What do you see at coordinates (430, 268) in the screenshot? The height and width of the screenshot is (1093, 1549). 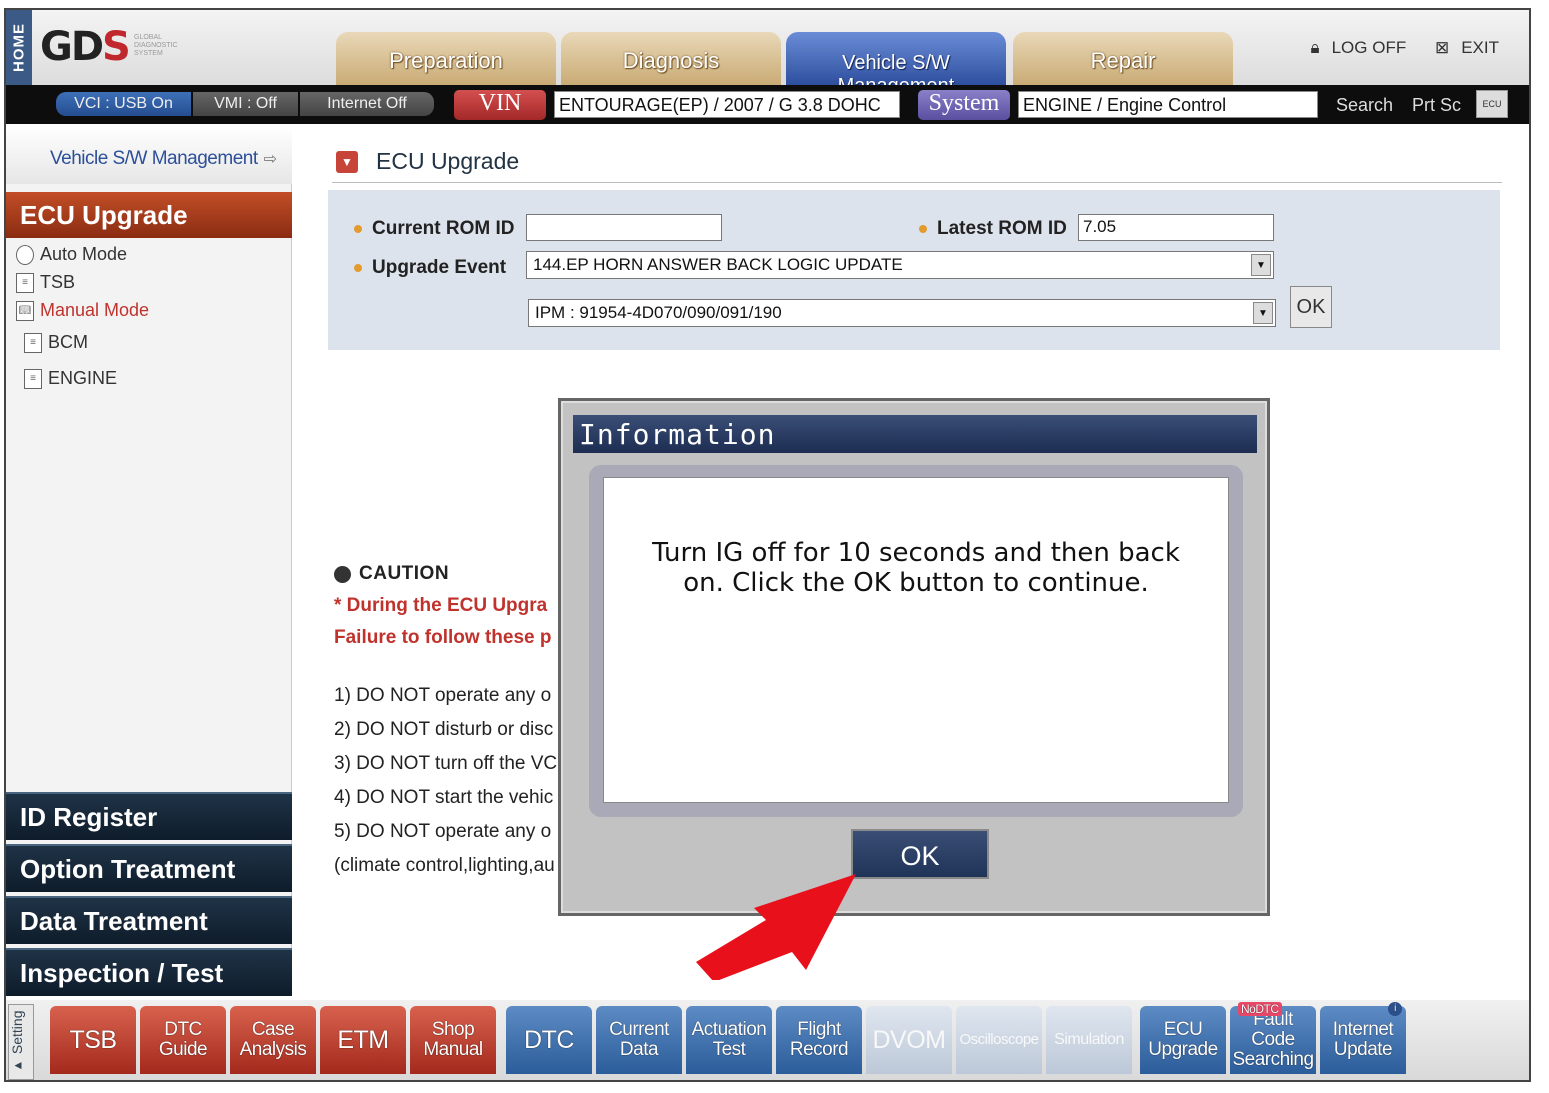 I see `upgrade-event-label: Upgrade Event` at bounding box center [430, 268].